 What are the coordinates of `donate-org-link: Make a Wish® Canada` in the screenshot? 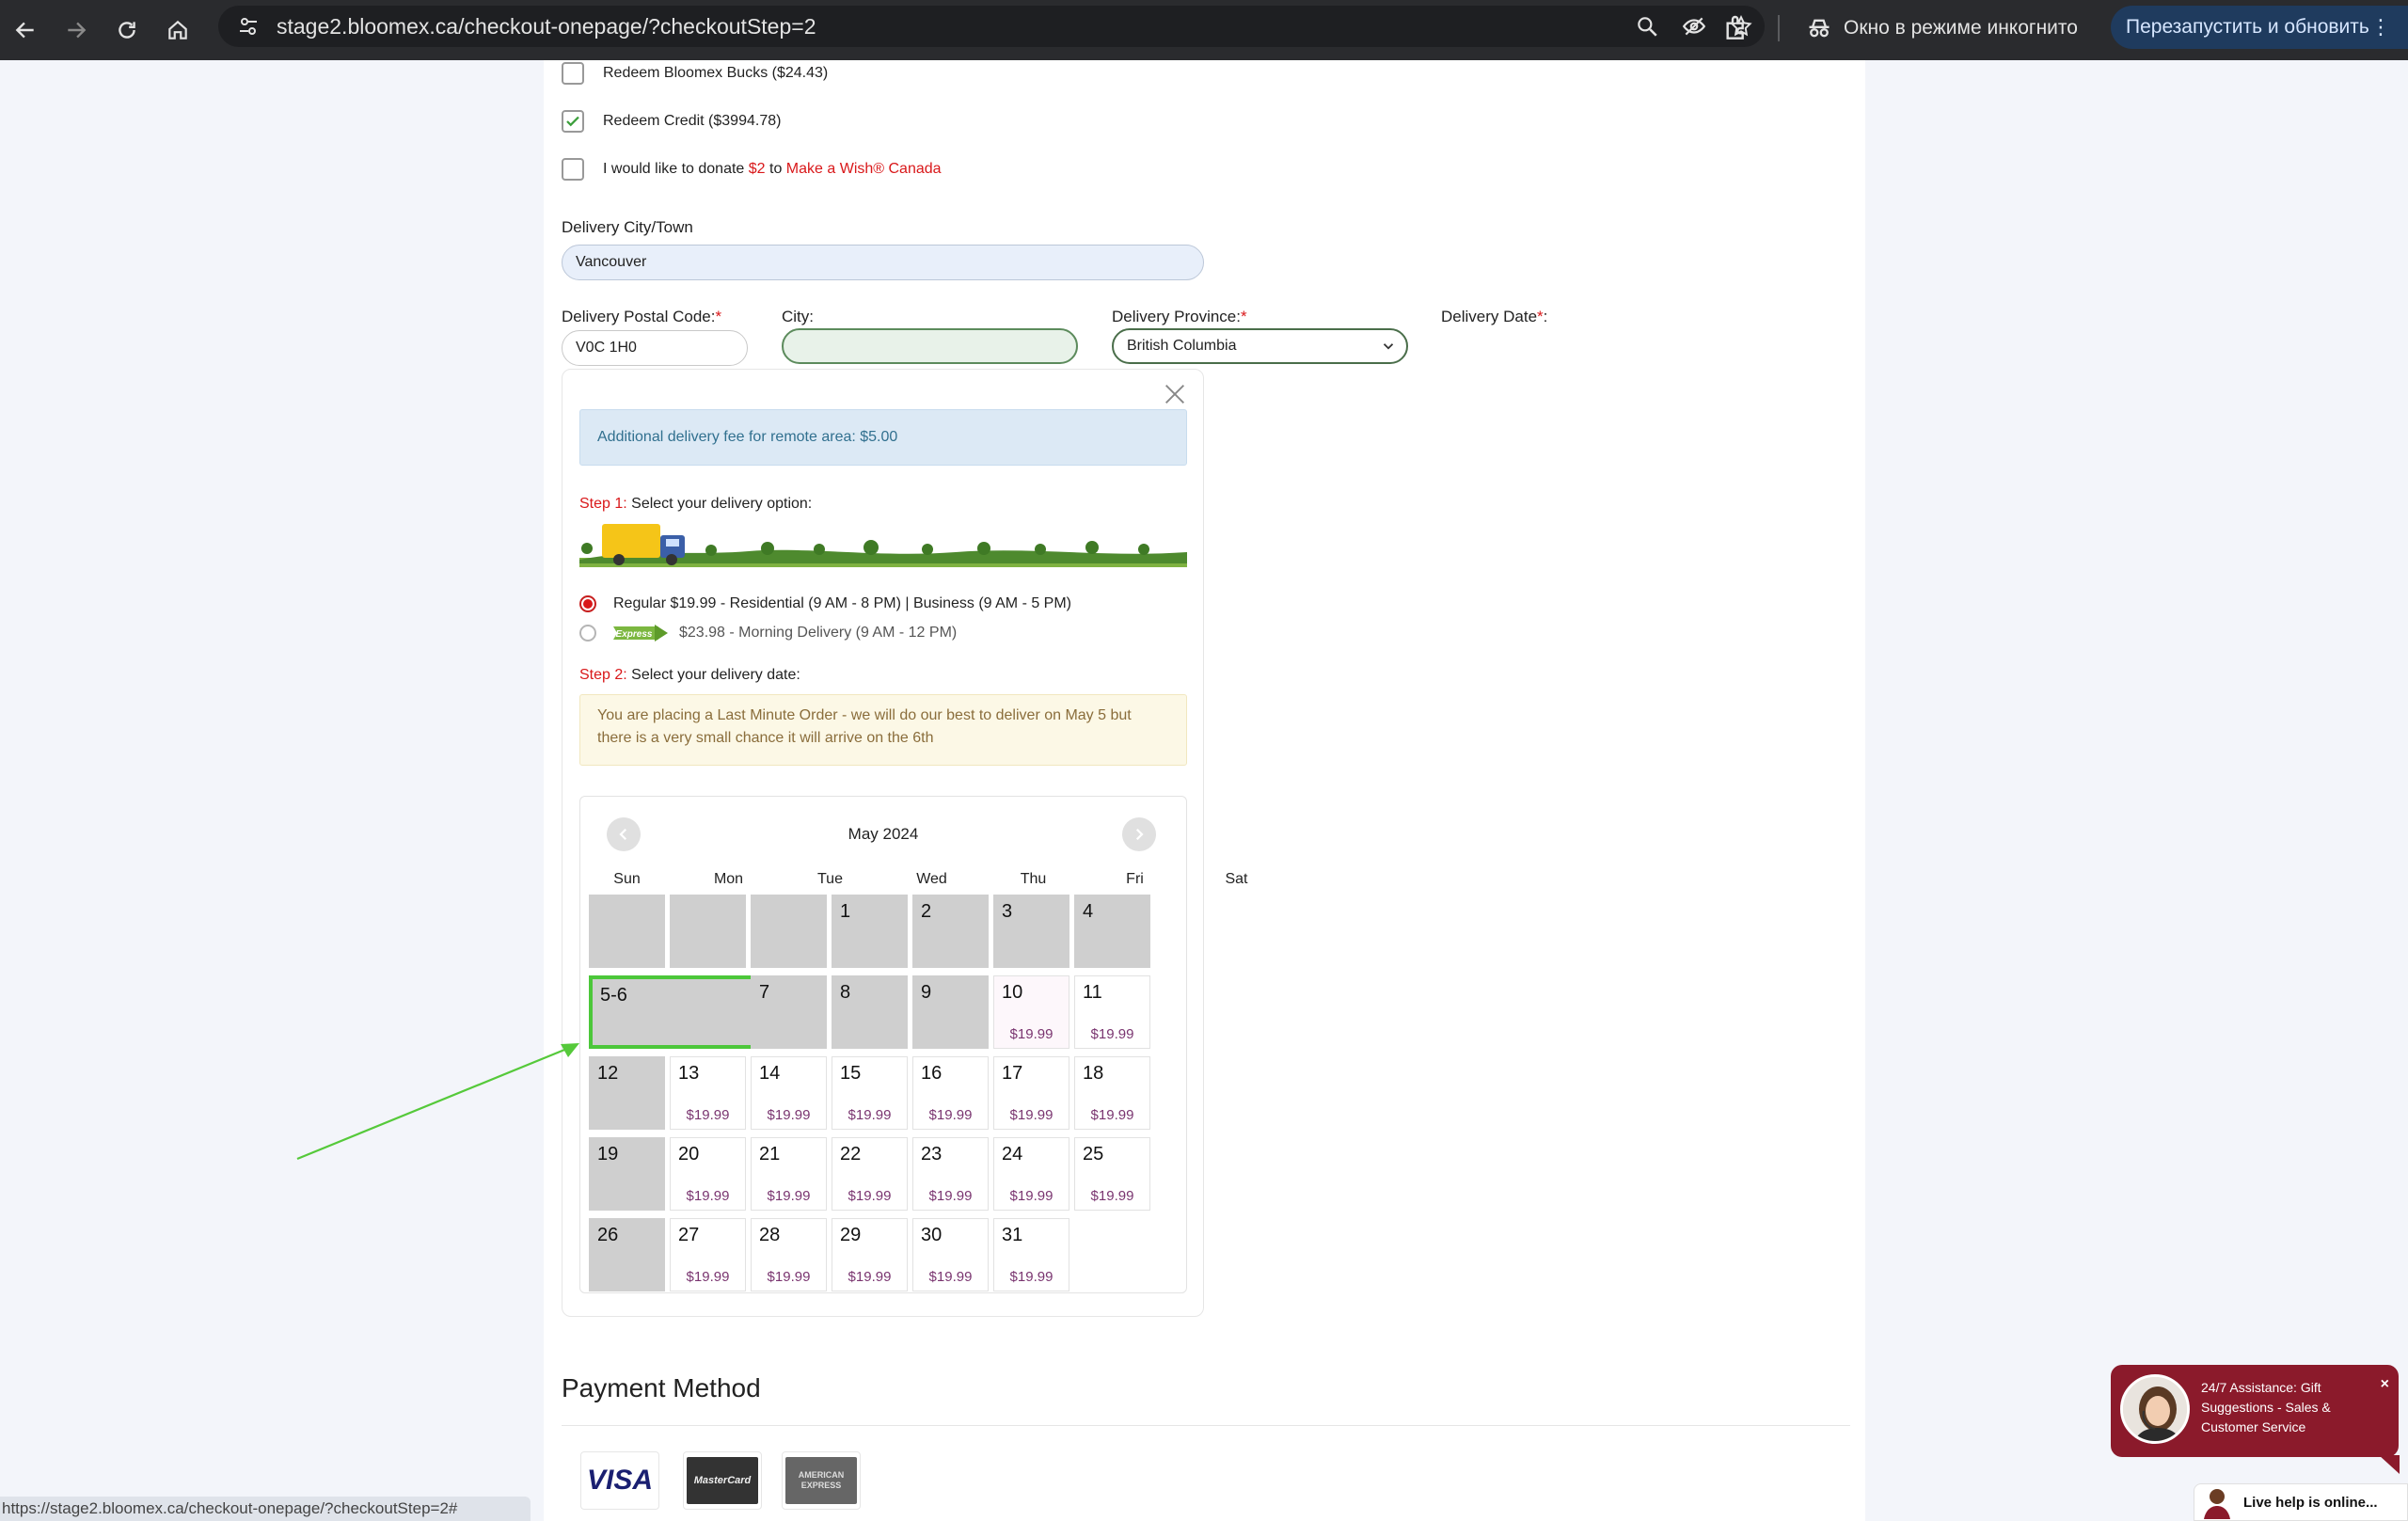 It's located at (864, 169).